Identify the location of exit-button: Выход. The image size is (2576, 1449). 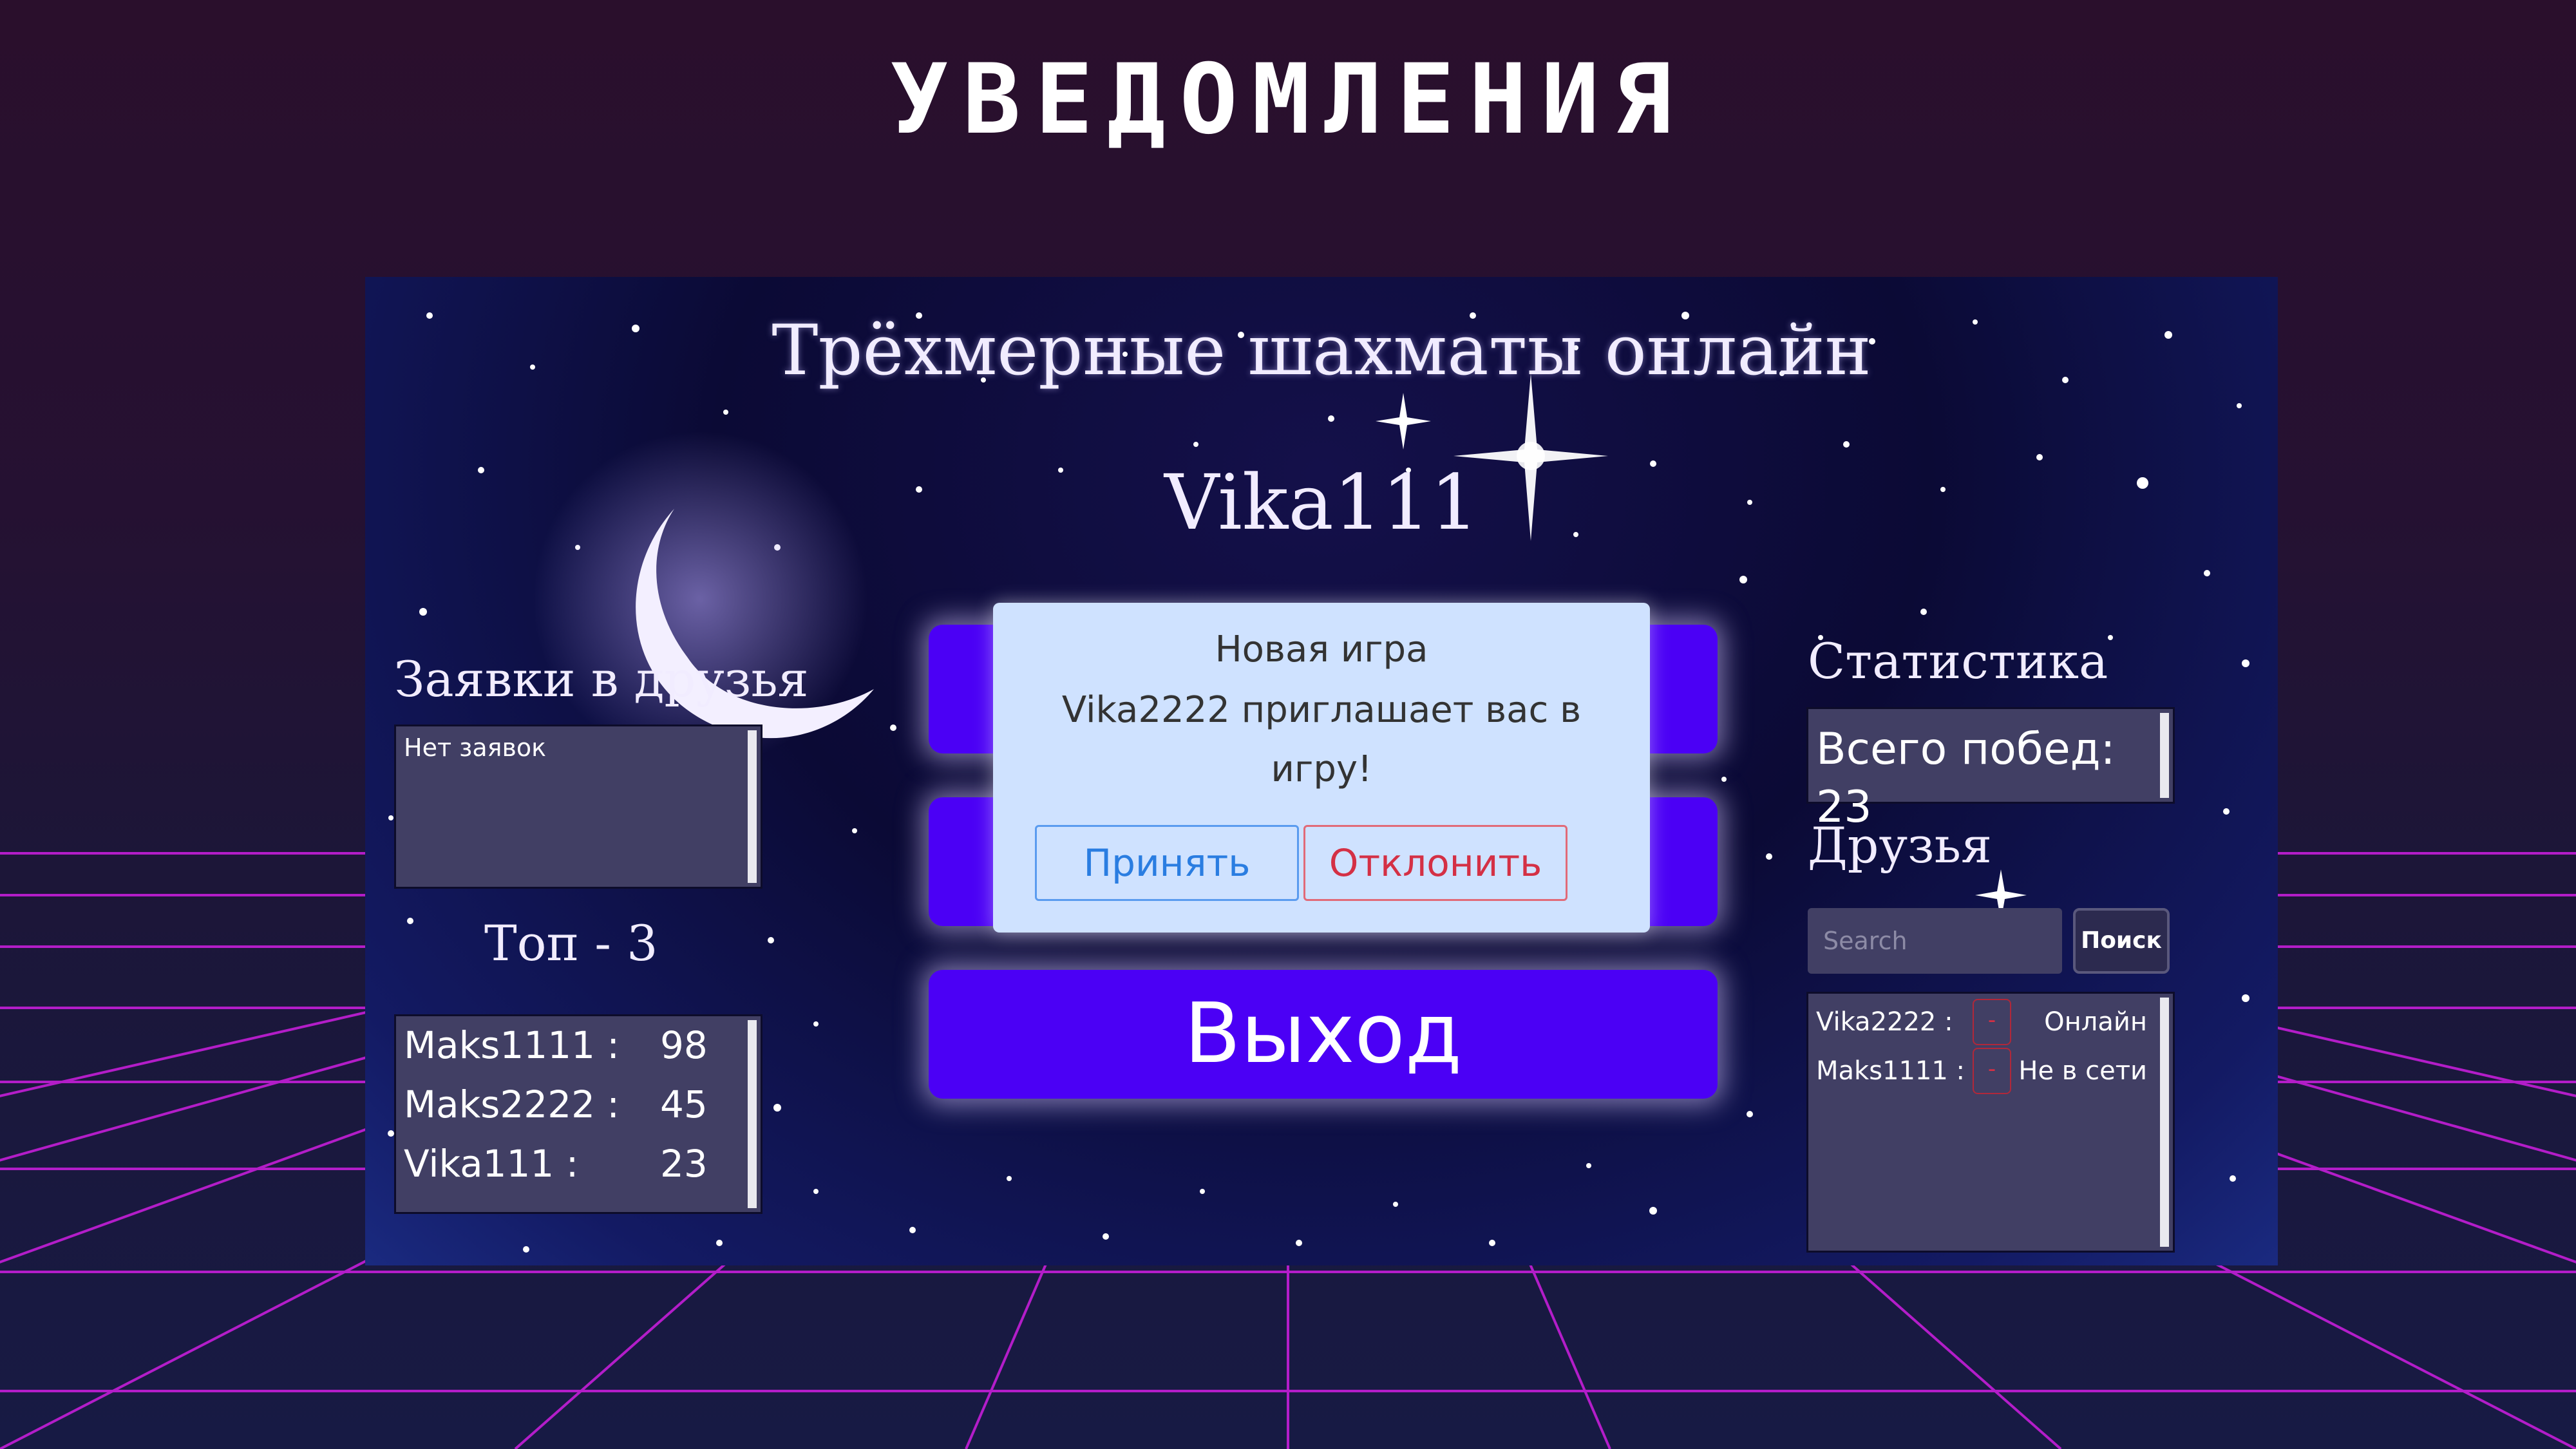
(1323, 1034).